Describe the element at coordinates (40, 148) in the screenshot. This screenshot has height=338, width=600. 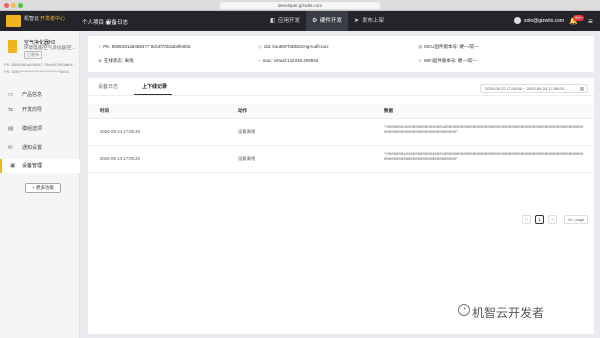
I see `sidebar-item-notify: ✉ 通知设置` at that location.